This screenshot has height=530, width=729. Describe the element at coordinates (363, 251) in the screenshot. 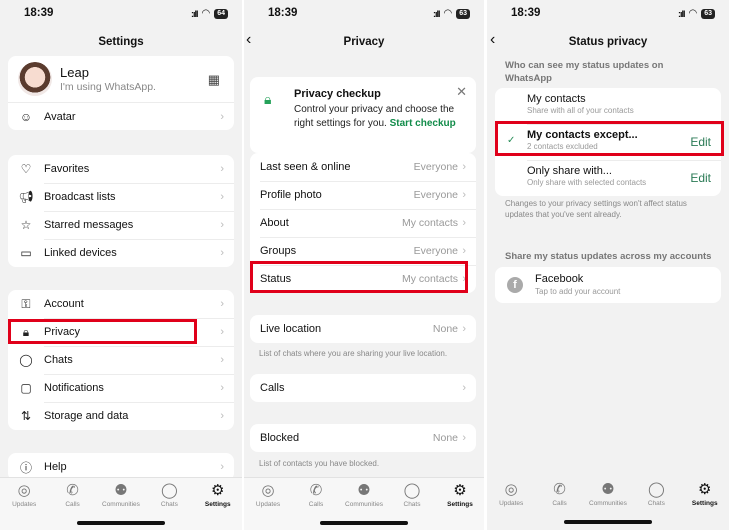

I see `privacy-item-groups: Groups Everyone ›` at that location.